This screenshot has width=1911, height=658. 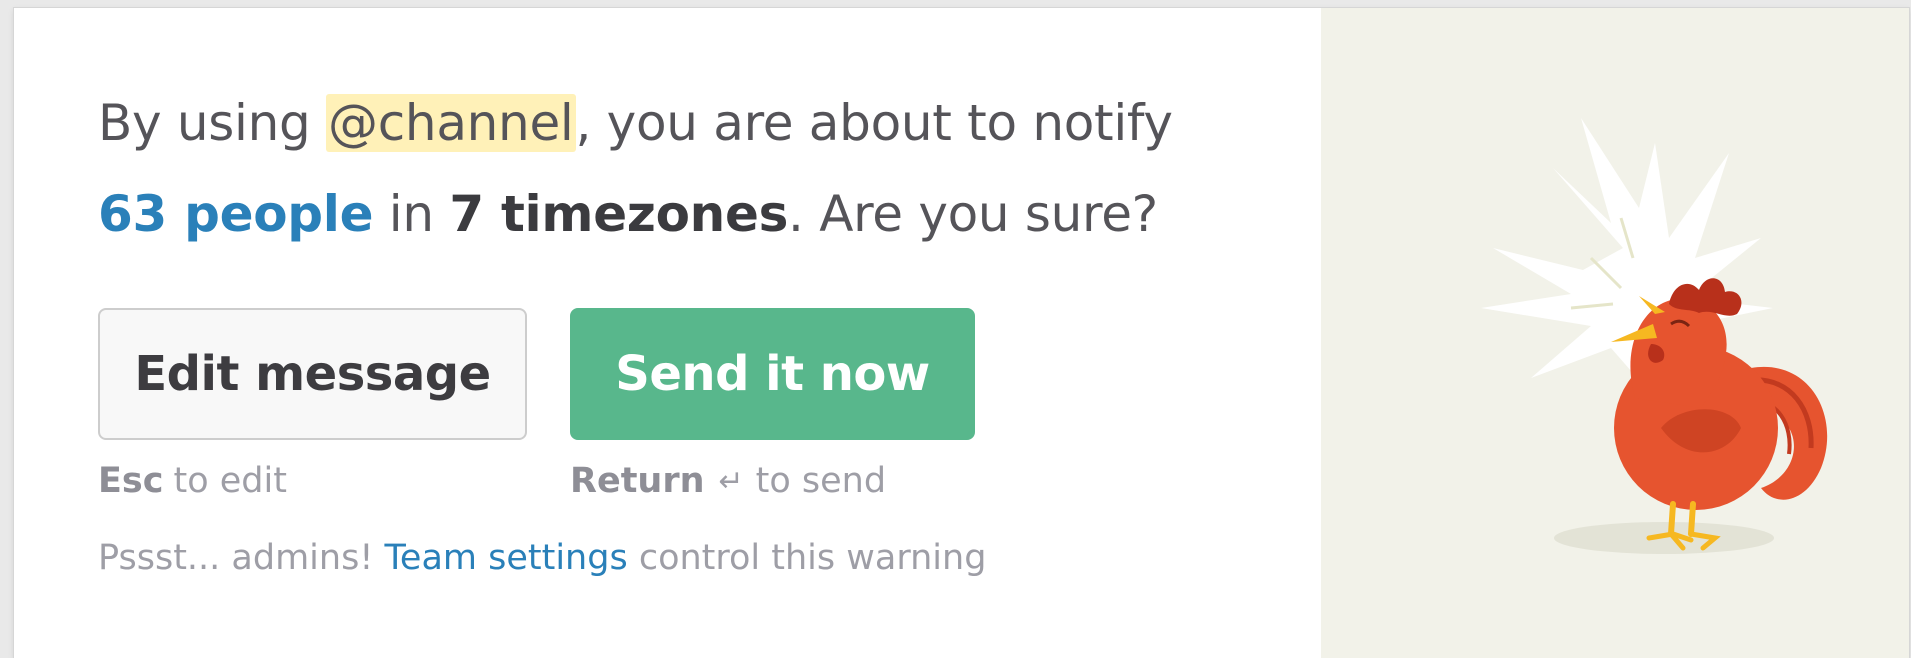 What do you see at coordinates (807, 558) in the screenshot?
I see `footer-suffix: control this warning` at bounding box center [807, 558].